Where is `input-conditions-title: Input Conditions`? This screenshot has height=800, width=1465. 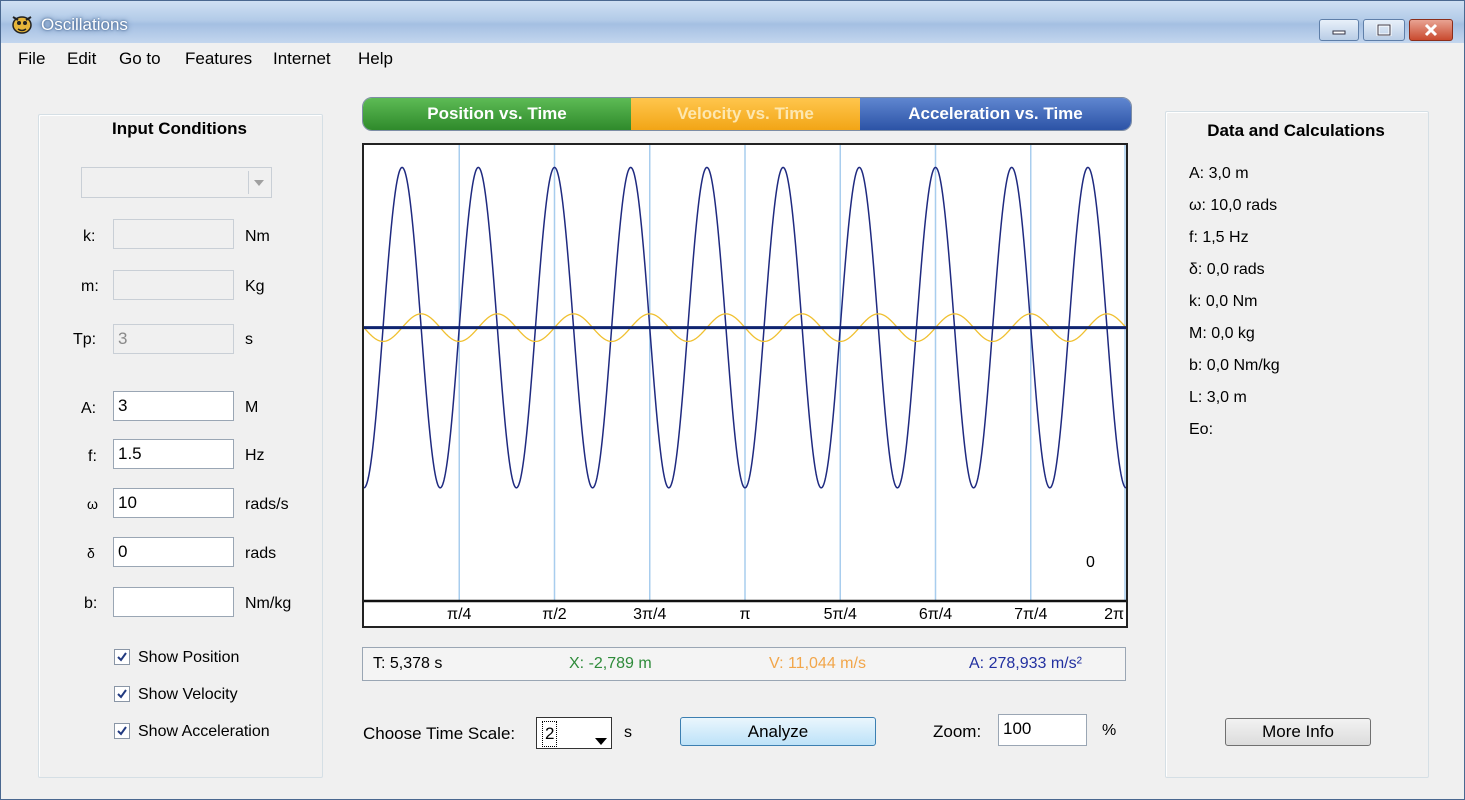
input-conditions-title: Input Conditions is located at coordinates (179, 128).